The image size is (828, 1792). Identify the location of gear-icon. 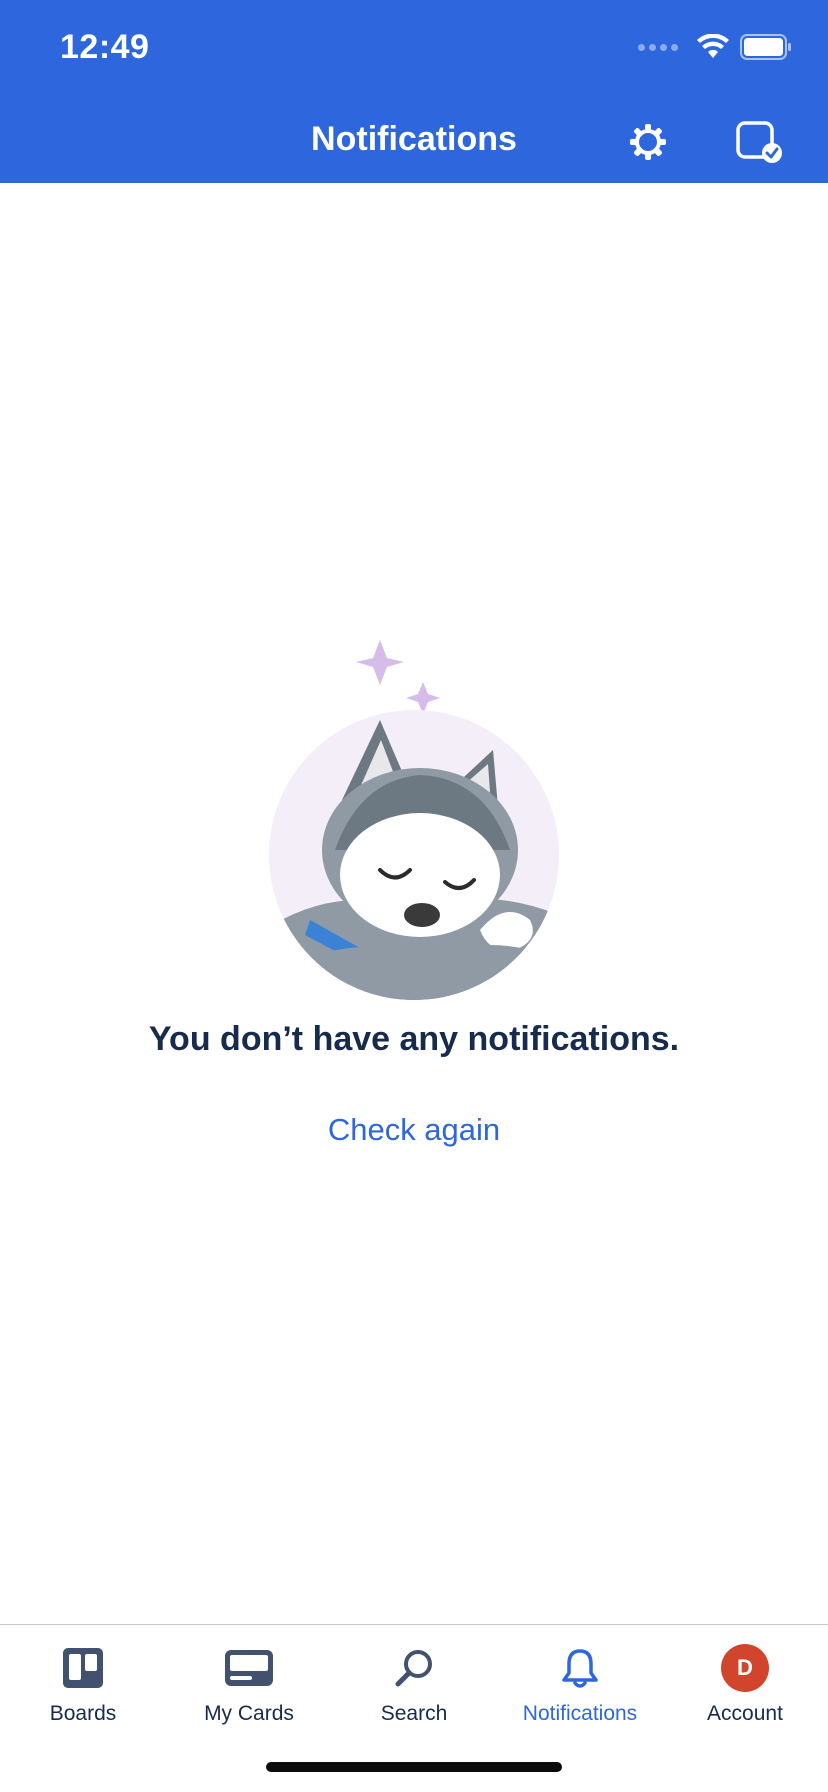
(648, 142).